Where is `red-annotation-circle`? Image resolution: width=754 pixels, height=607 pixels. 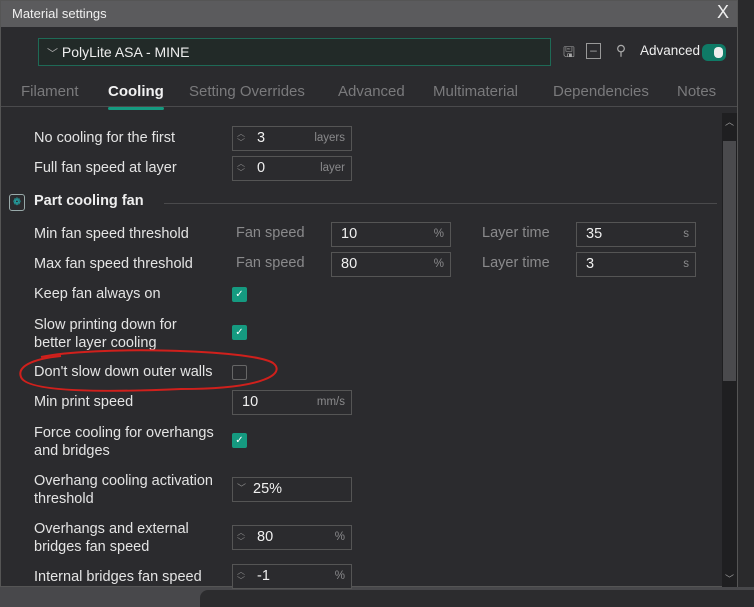 red-annotation-circle is located at coordinates (148, 370).